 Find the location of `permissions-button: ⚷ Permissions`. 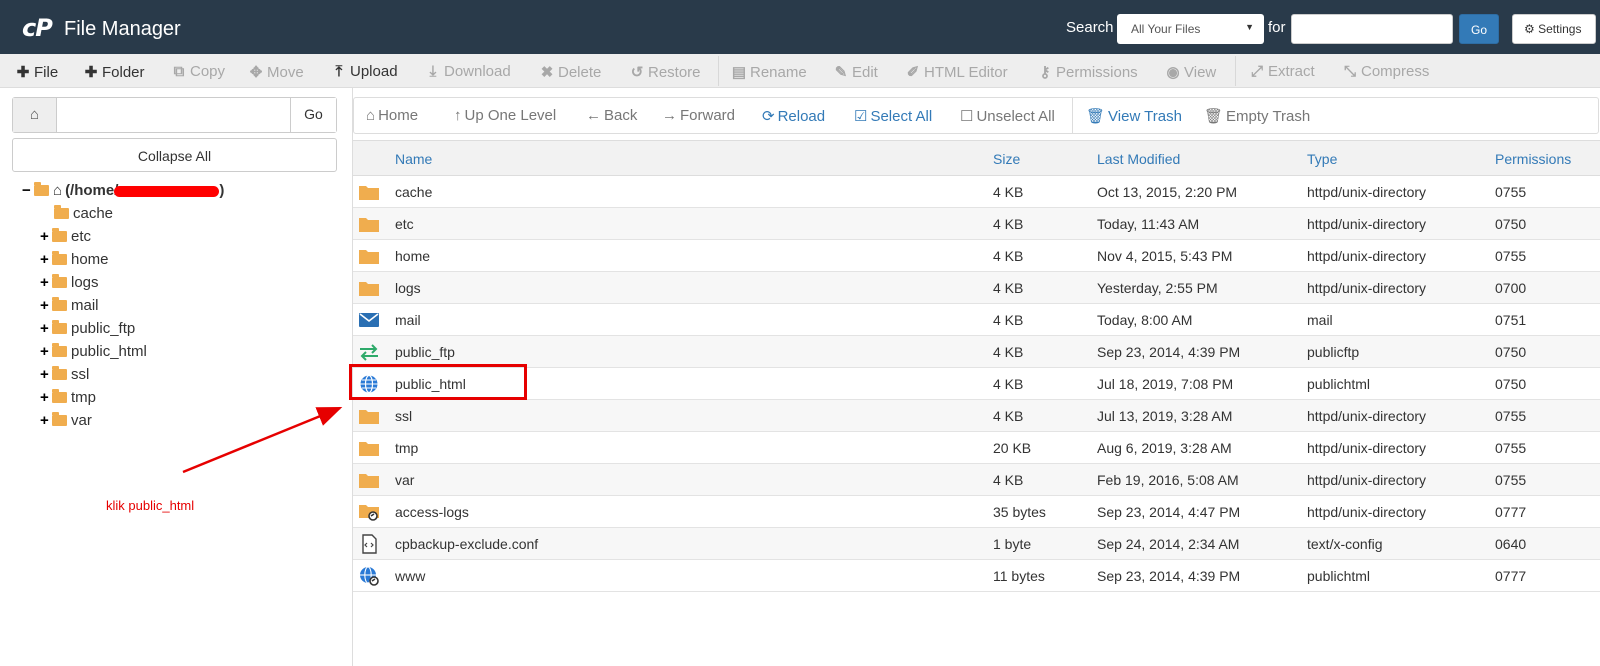

permissions-button: ⚷ Permissions is located at coordinates (1087, 72).